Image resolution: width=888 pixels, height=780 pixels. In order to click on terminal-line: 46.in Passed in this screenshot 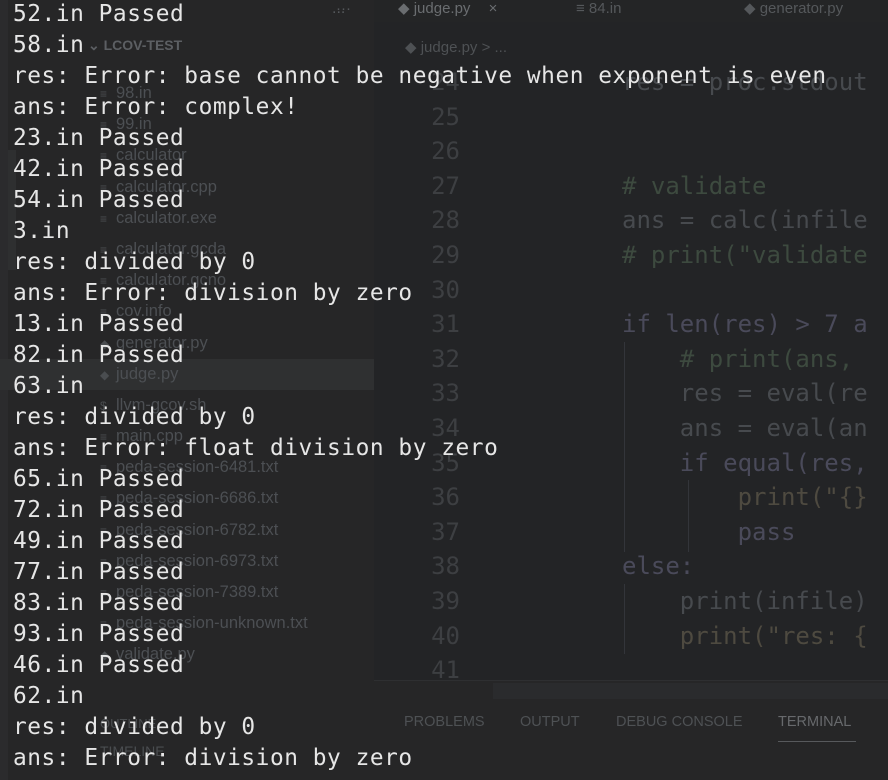, I will do `click(99, 665)`.